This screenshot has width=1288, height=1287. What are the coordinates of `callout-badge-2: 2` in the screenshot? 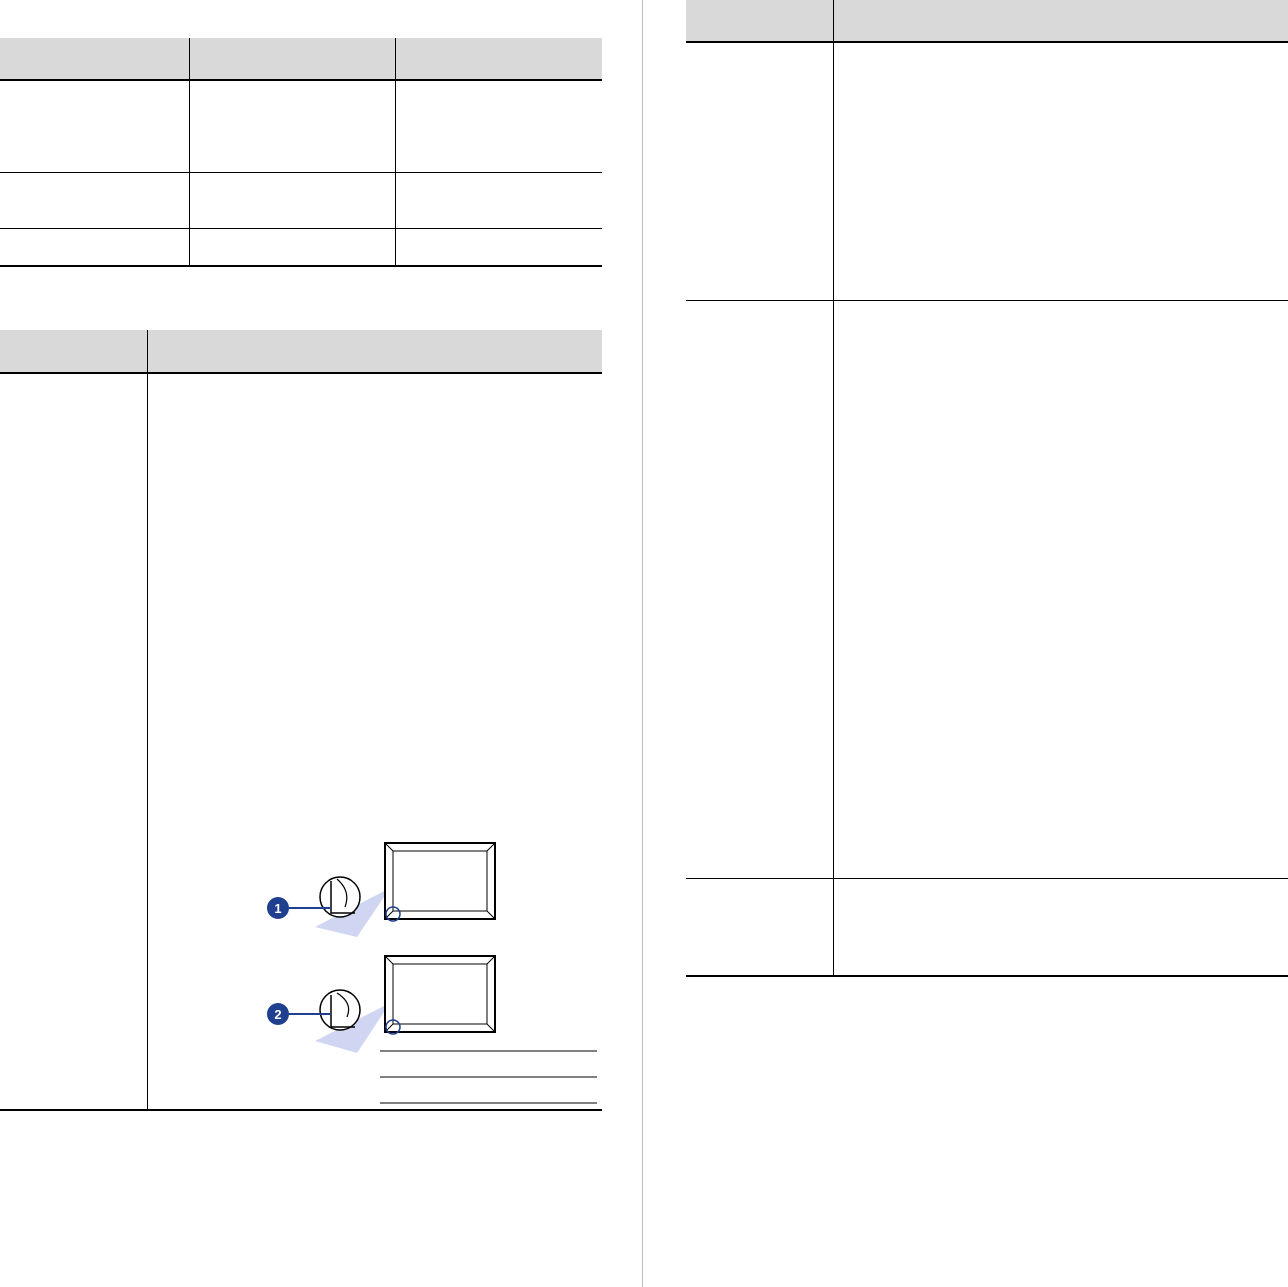 It's located at (278, 1014).